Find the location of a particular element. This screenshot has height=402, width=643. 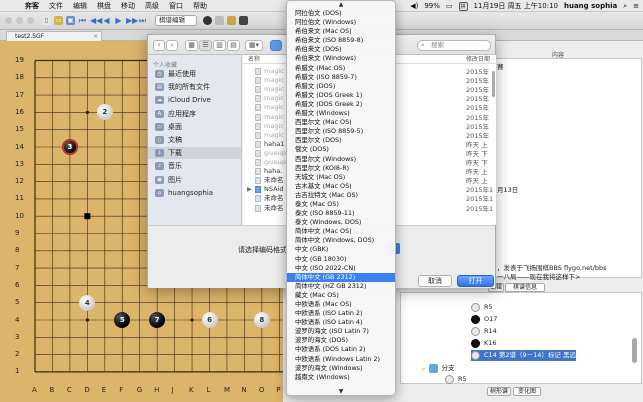

sidebar-item: ▭ 桌面 is located at coordinates (194, 127).